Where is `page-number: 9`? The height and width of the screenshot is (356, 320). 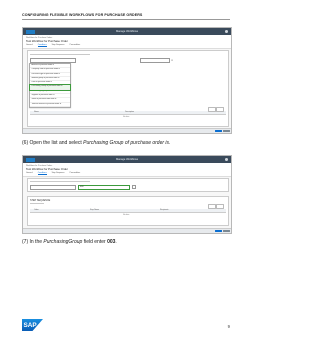 page-number: 9 is located at coordinates (228, 326).